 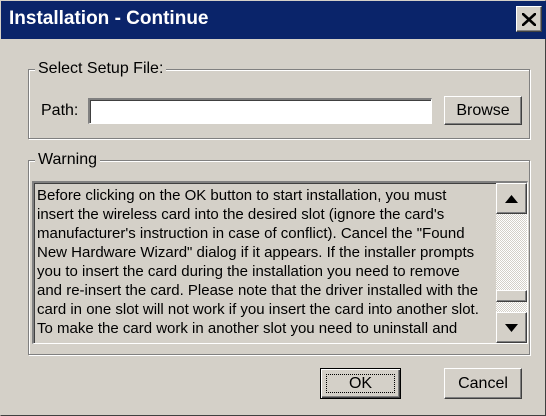 I want to click on title-bar: Installation - Continue, so click(x=273, y=20).